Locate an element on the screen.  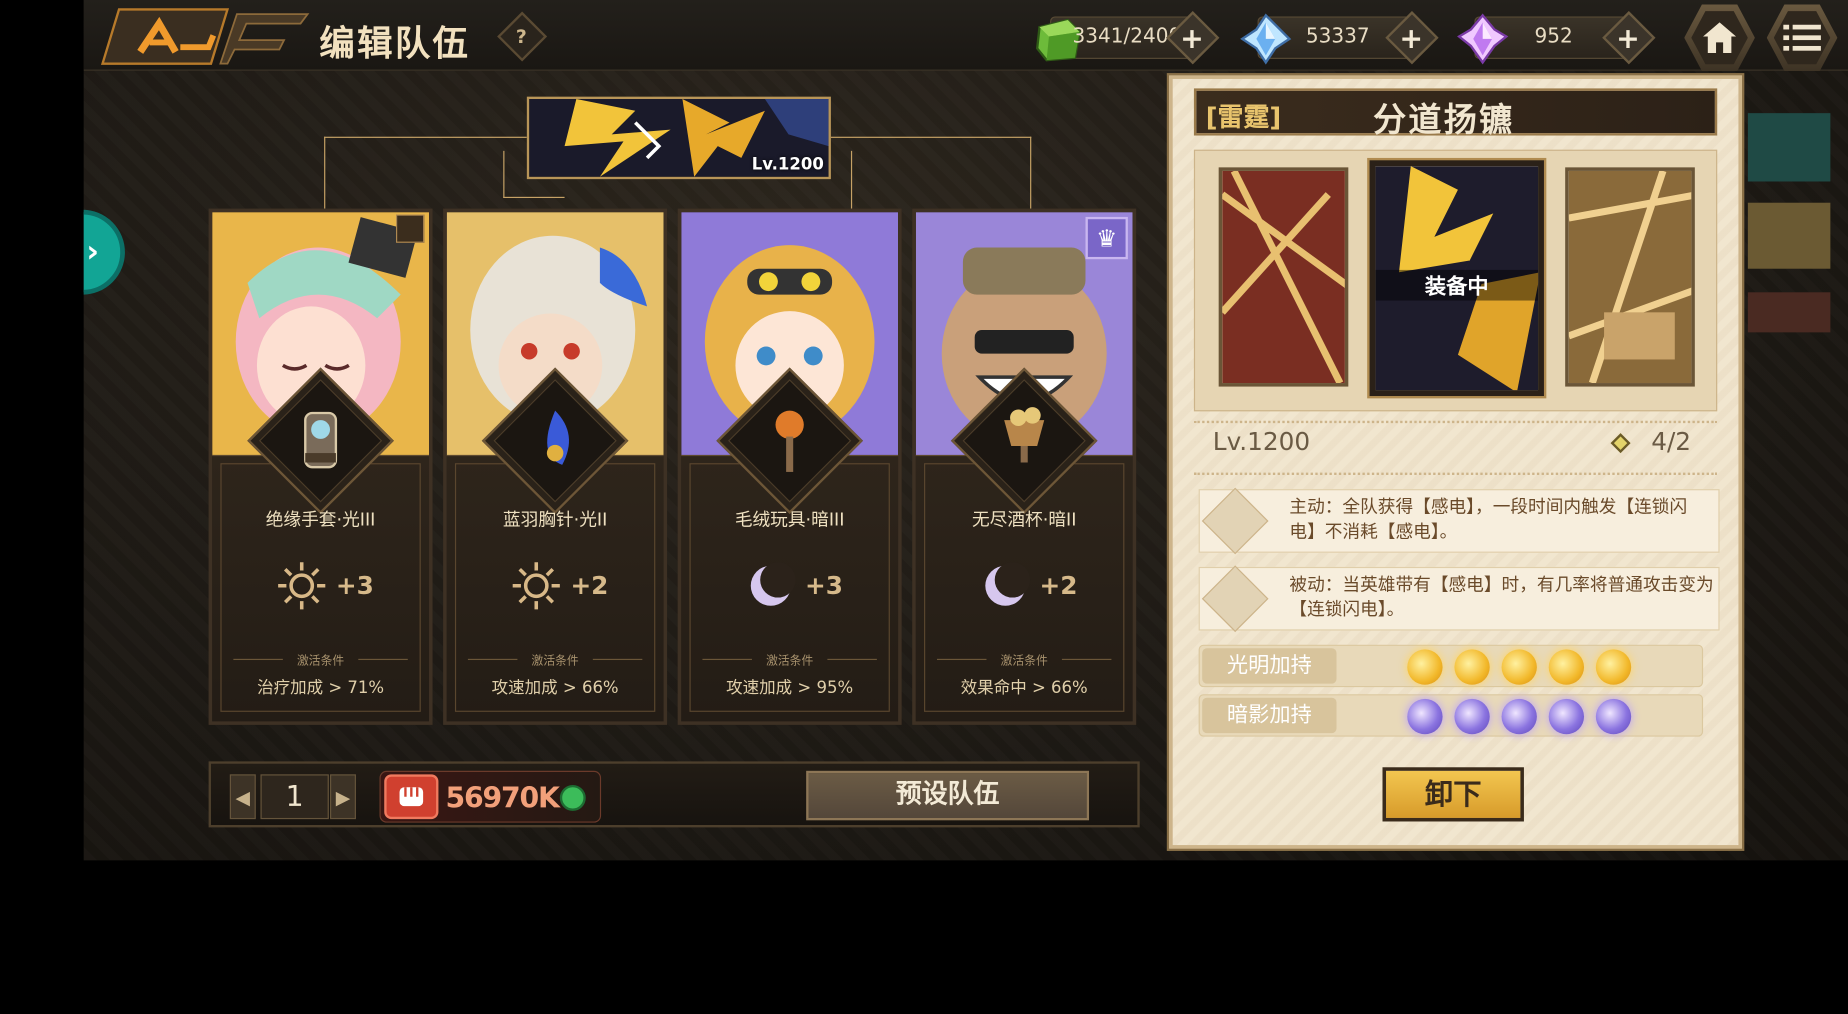
active-skill: 主动：全队获得【感电】，一段时间内触发【连锁闪电】不消耗【感电】。 is located at coordinates (1459, 521).